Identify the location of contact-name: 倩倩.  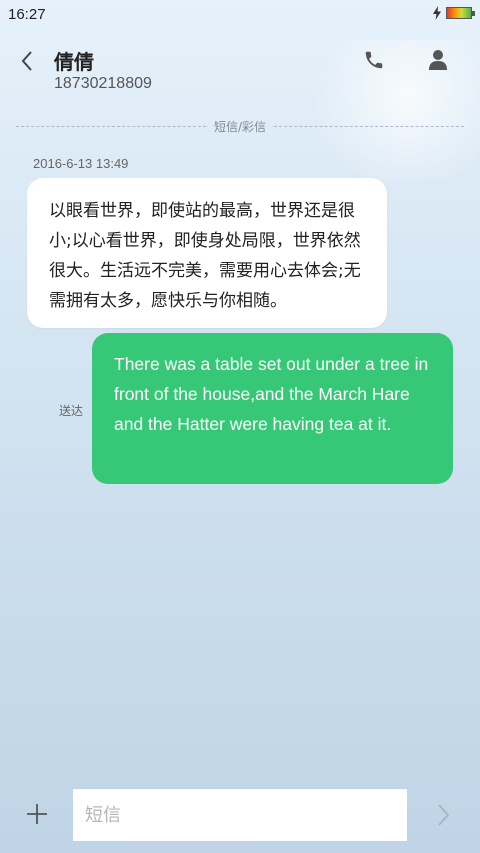
(74, 62).